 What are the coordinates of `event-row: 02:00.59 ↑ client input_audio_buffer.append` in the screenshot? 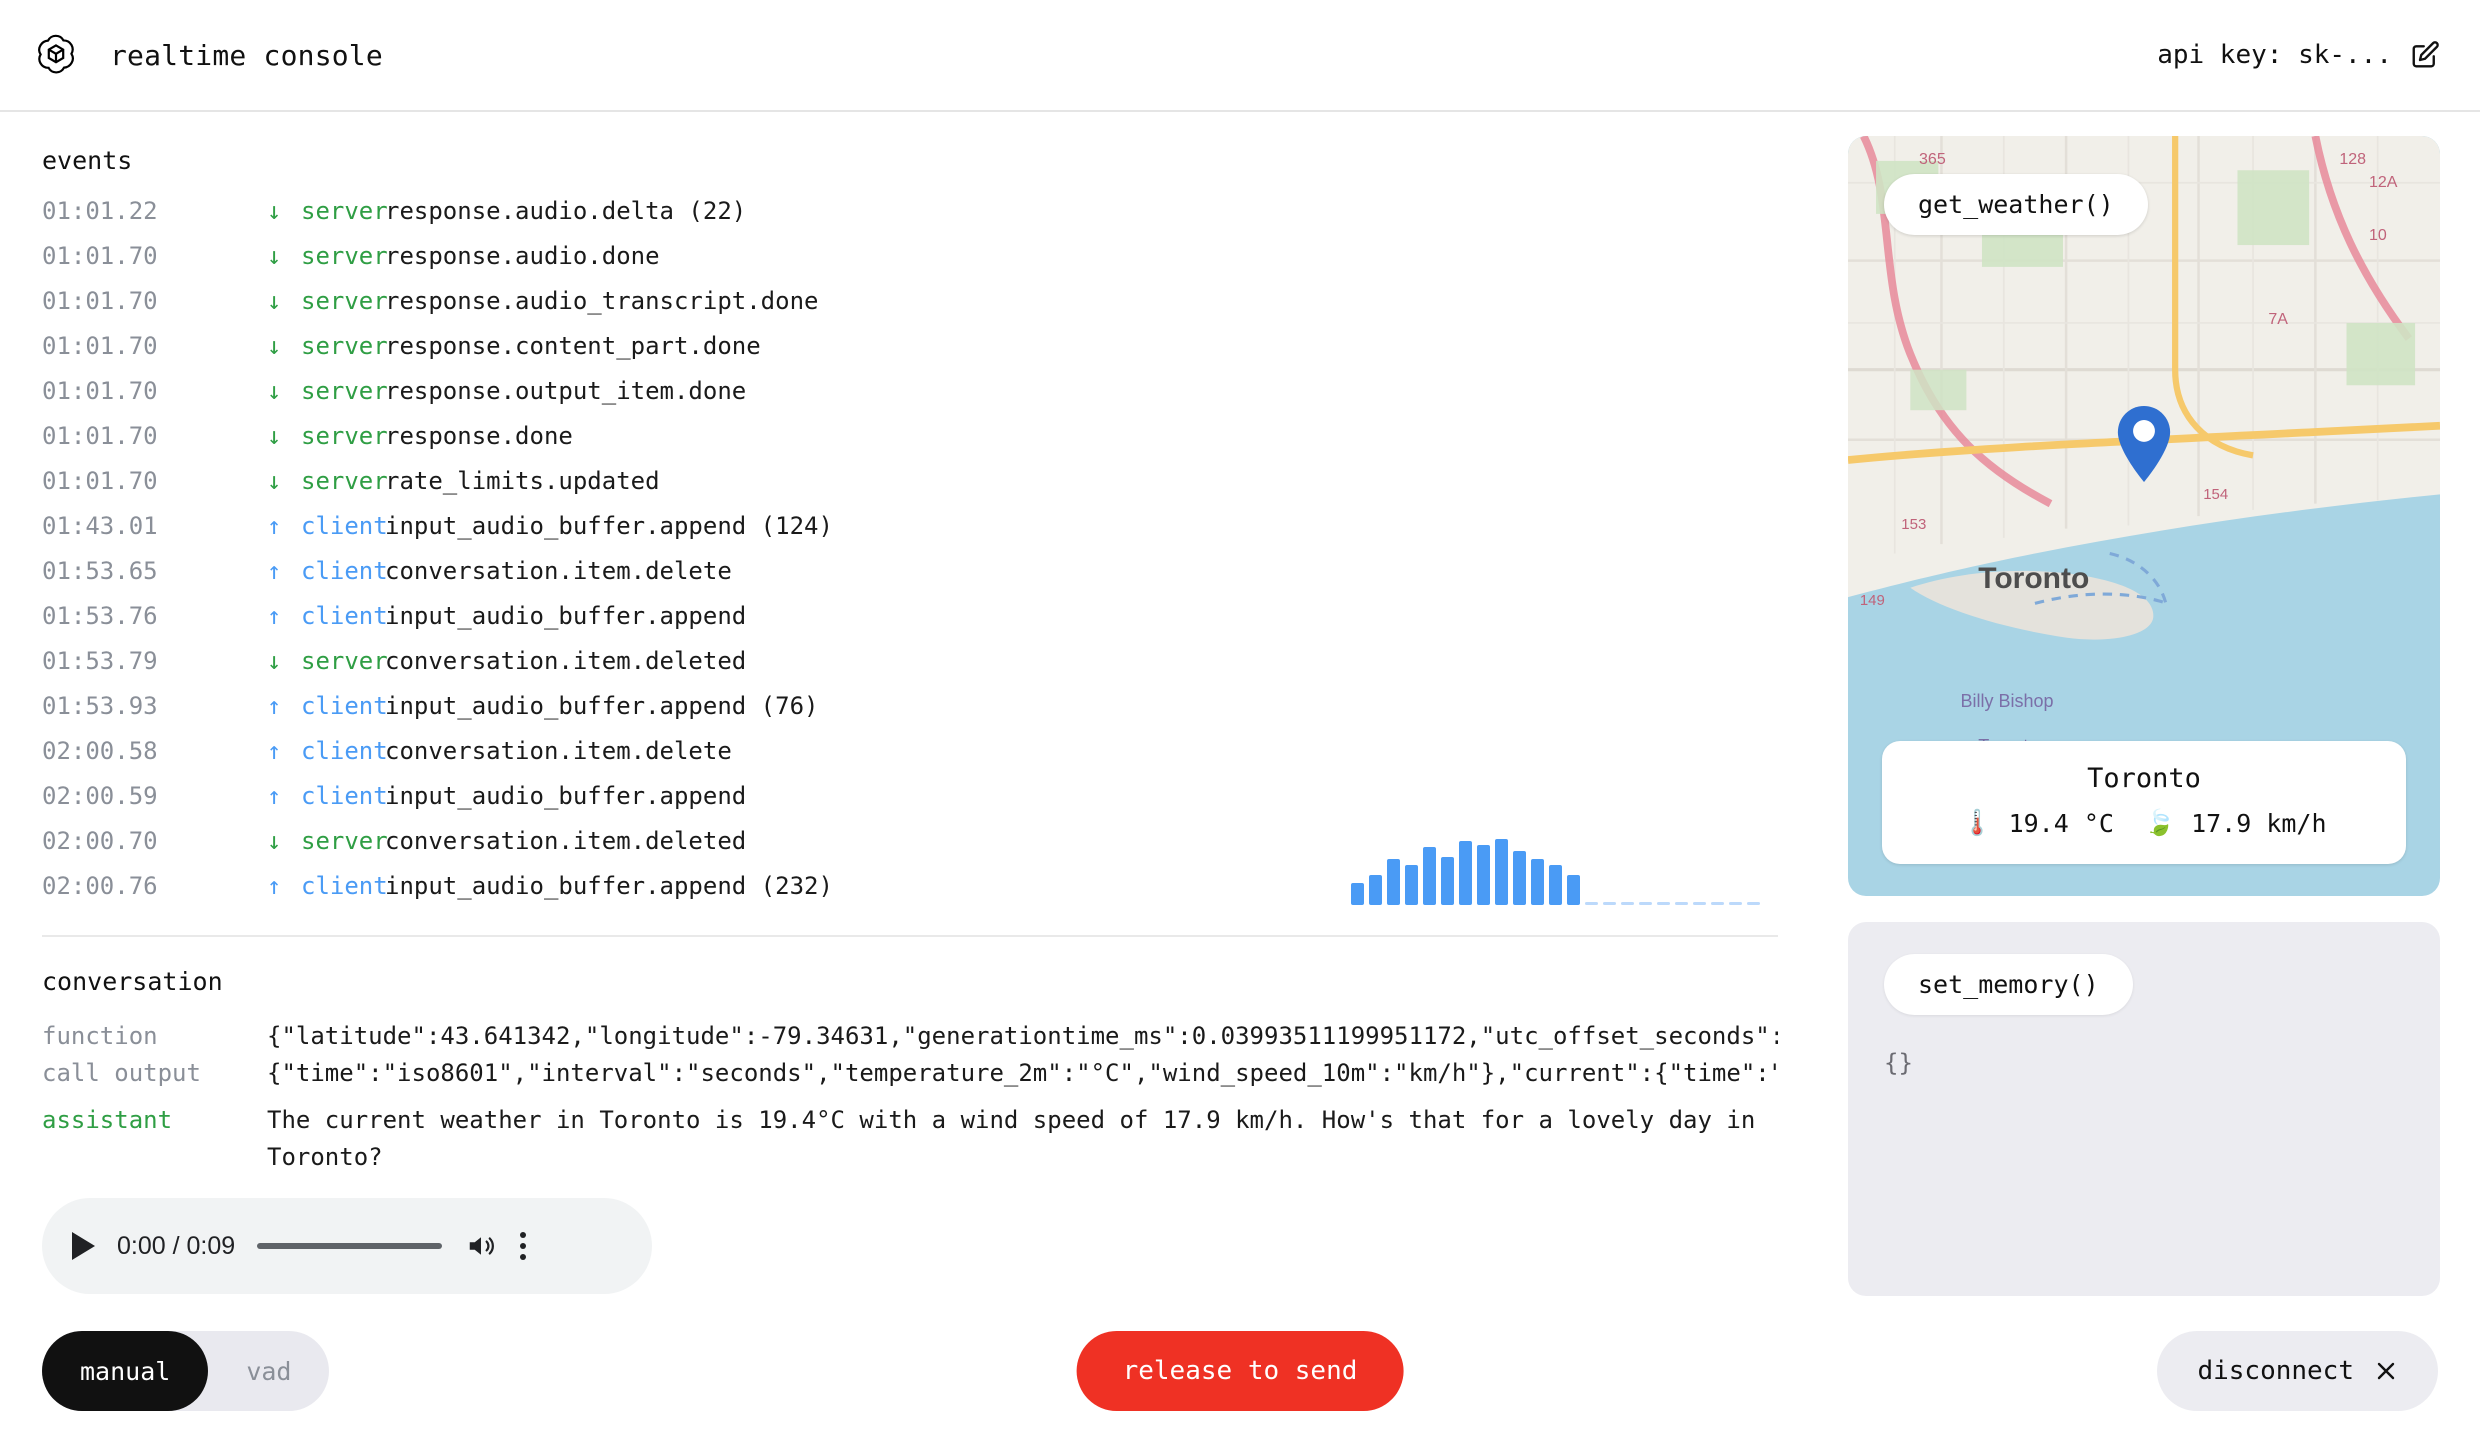 It's located at (911, 804).